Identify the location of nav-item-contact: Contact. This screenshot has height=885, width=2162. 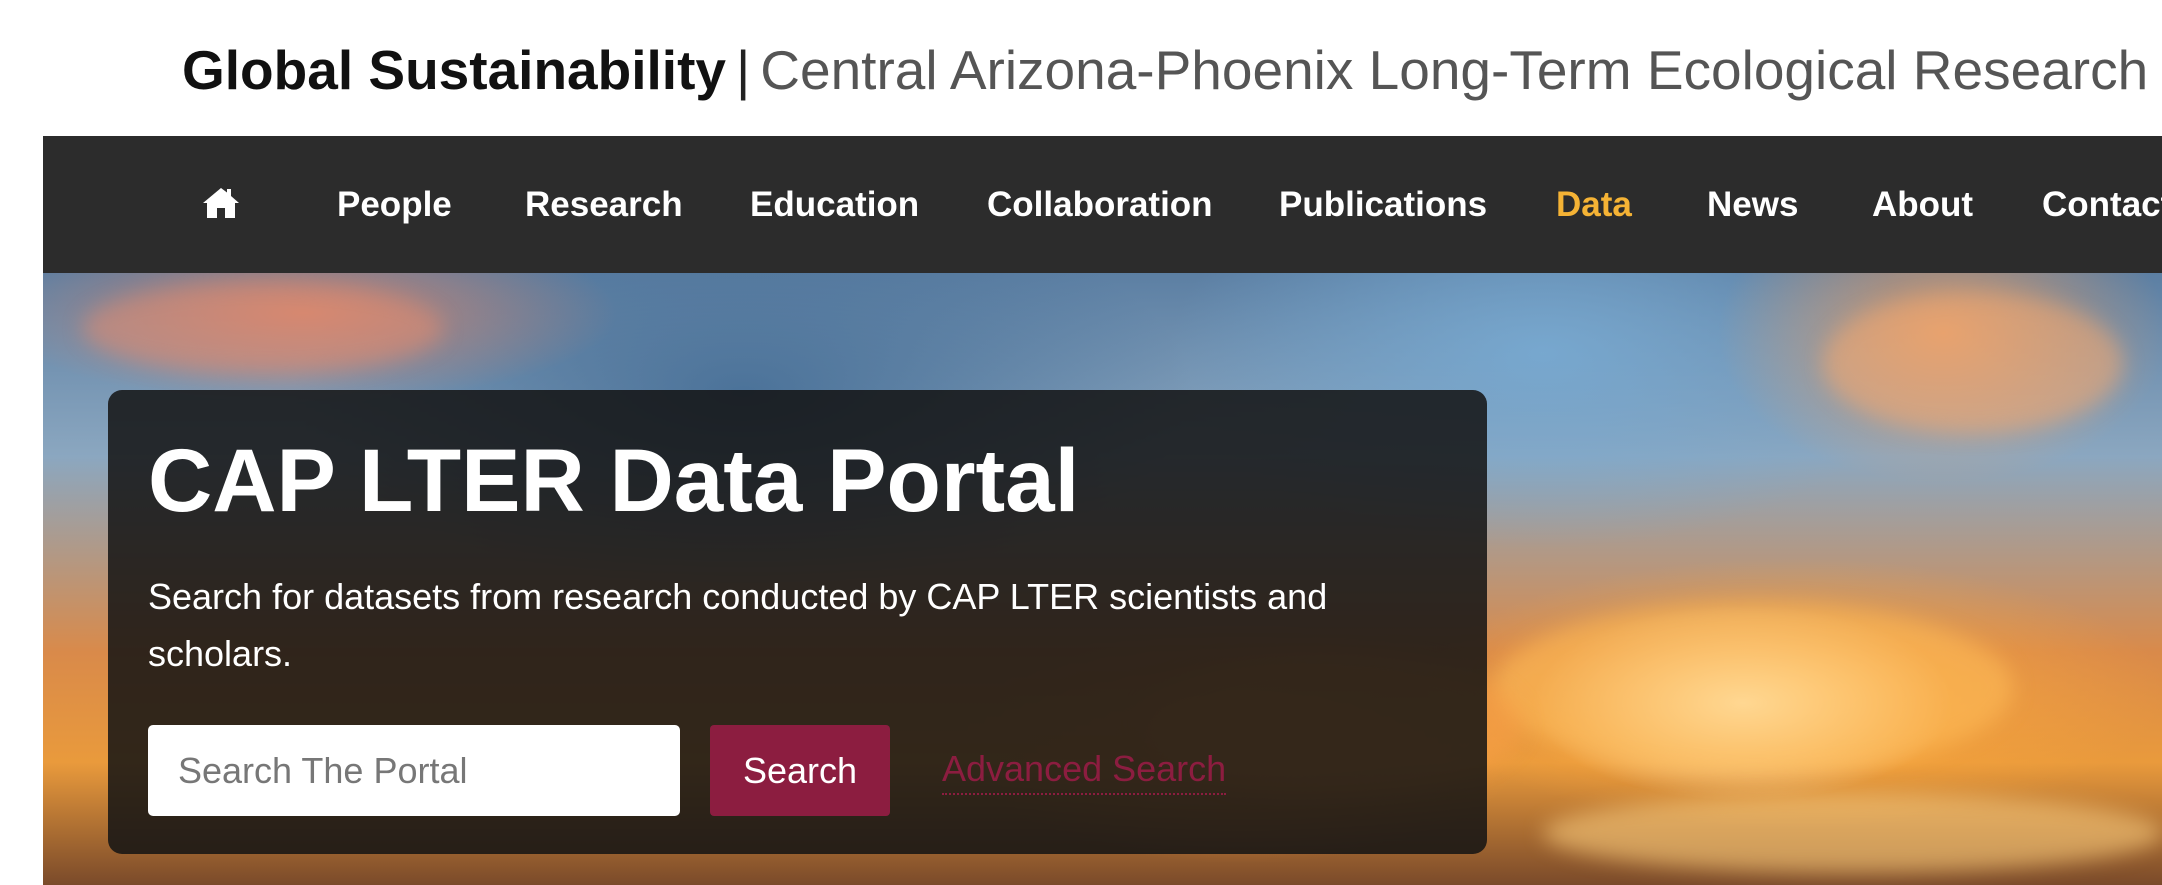
(2102, 204).